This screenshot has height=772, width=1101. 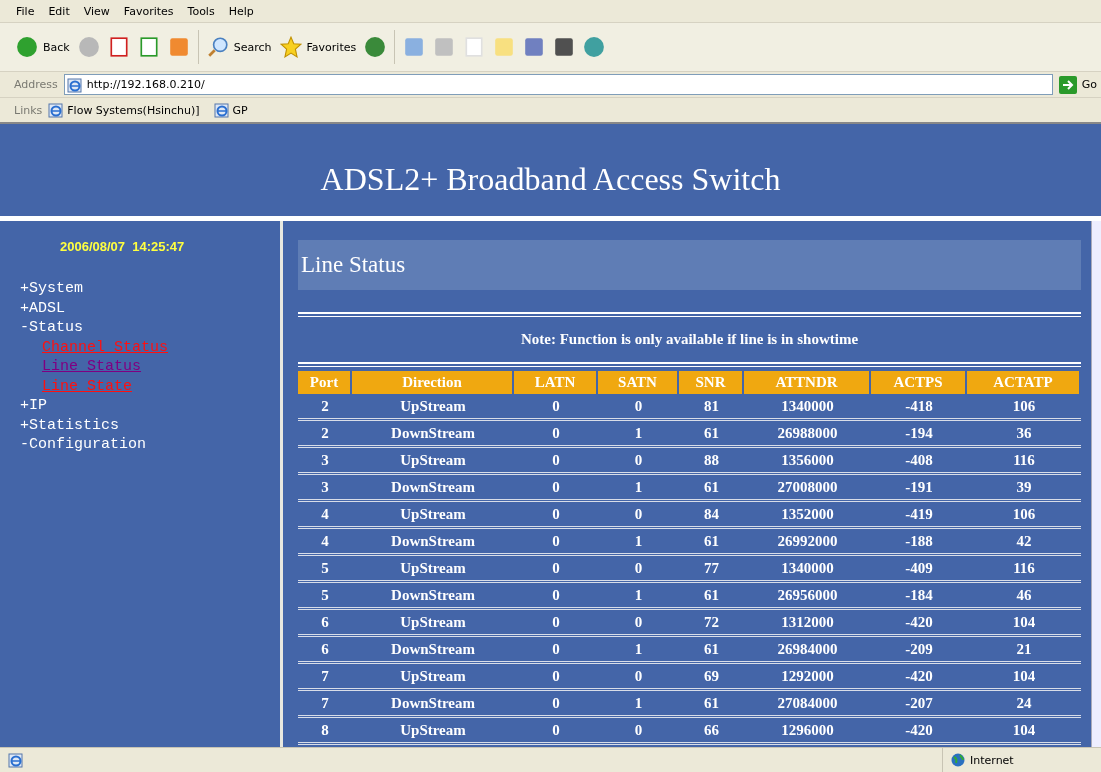 I want to click on address-field: http://192.168.0.210/, so click(x=558, y=84).